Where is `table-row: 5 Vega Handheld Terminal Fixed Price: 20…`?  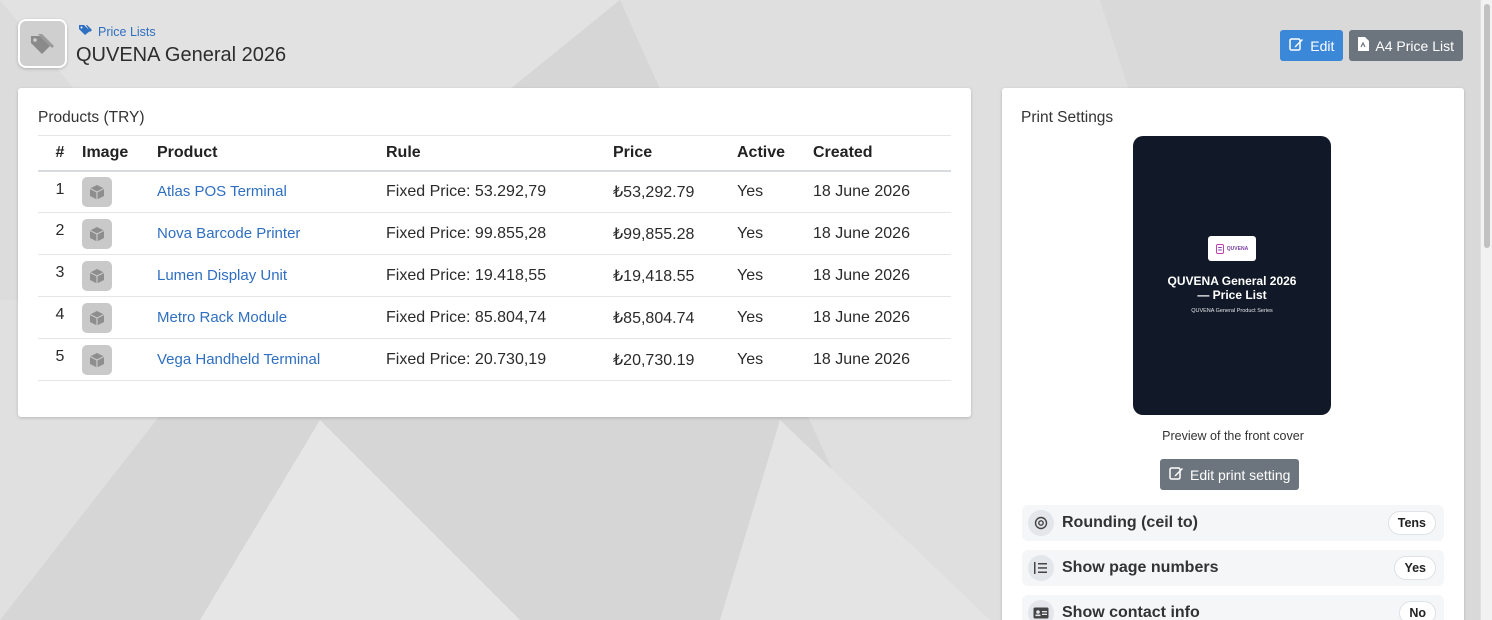 table-row: 5 Vega Handheld Terminal Fixed Price: 20… is located at coordinates (494, 360).